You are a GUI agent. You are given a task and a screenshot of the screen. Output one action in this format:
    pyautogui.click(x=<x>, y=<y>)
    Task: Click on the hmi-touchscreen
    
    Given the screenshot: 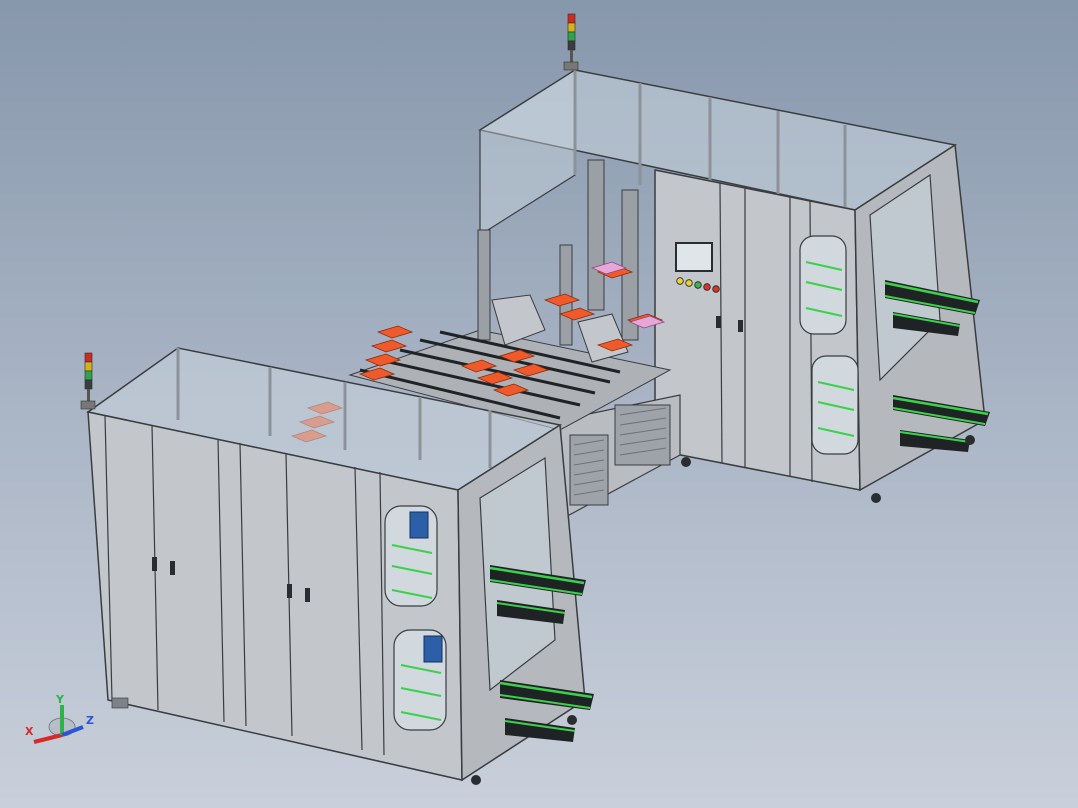 What is the action you would take?
    pyautogui.click(x=694, y=257)
    